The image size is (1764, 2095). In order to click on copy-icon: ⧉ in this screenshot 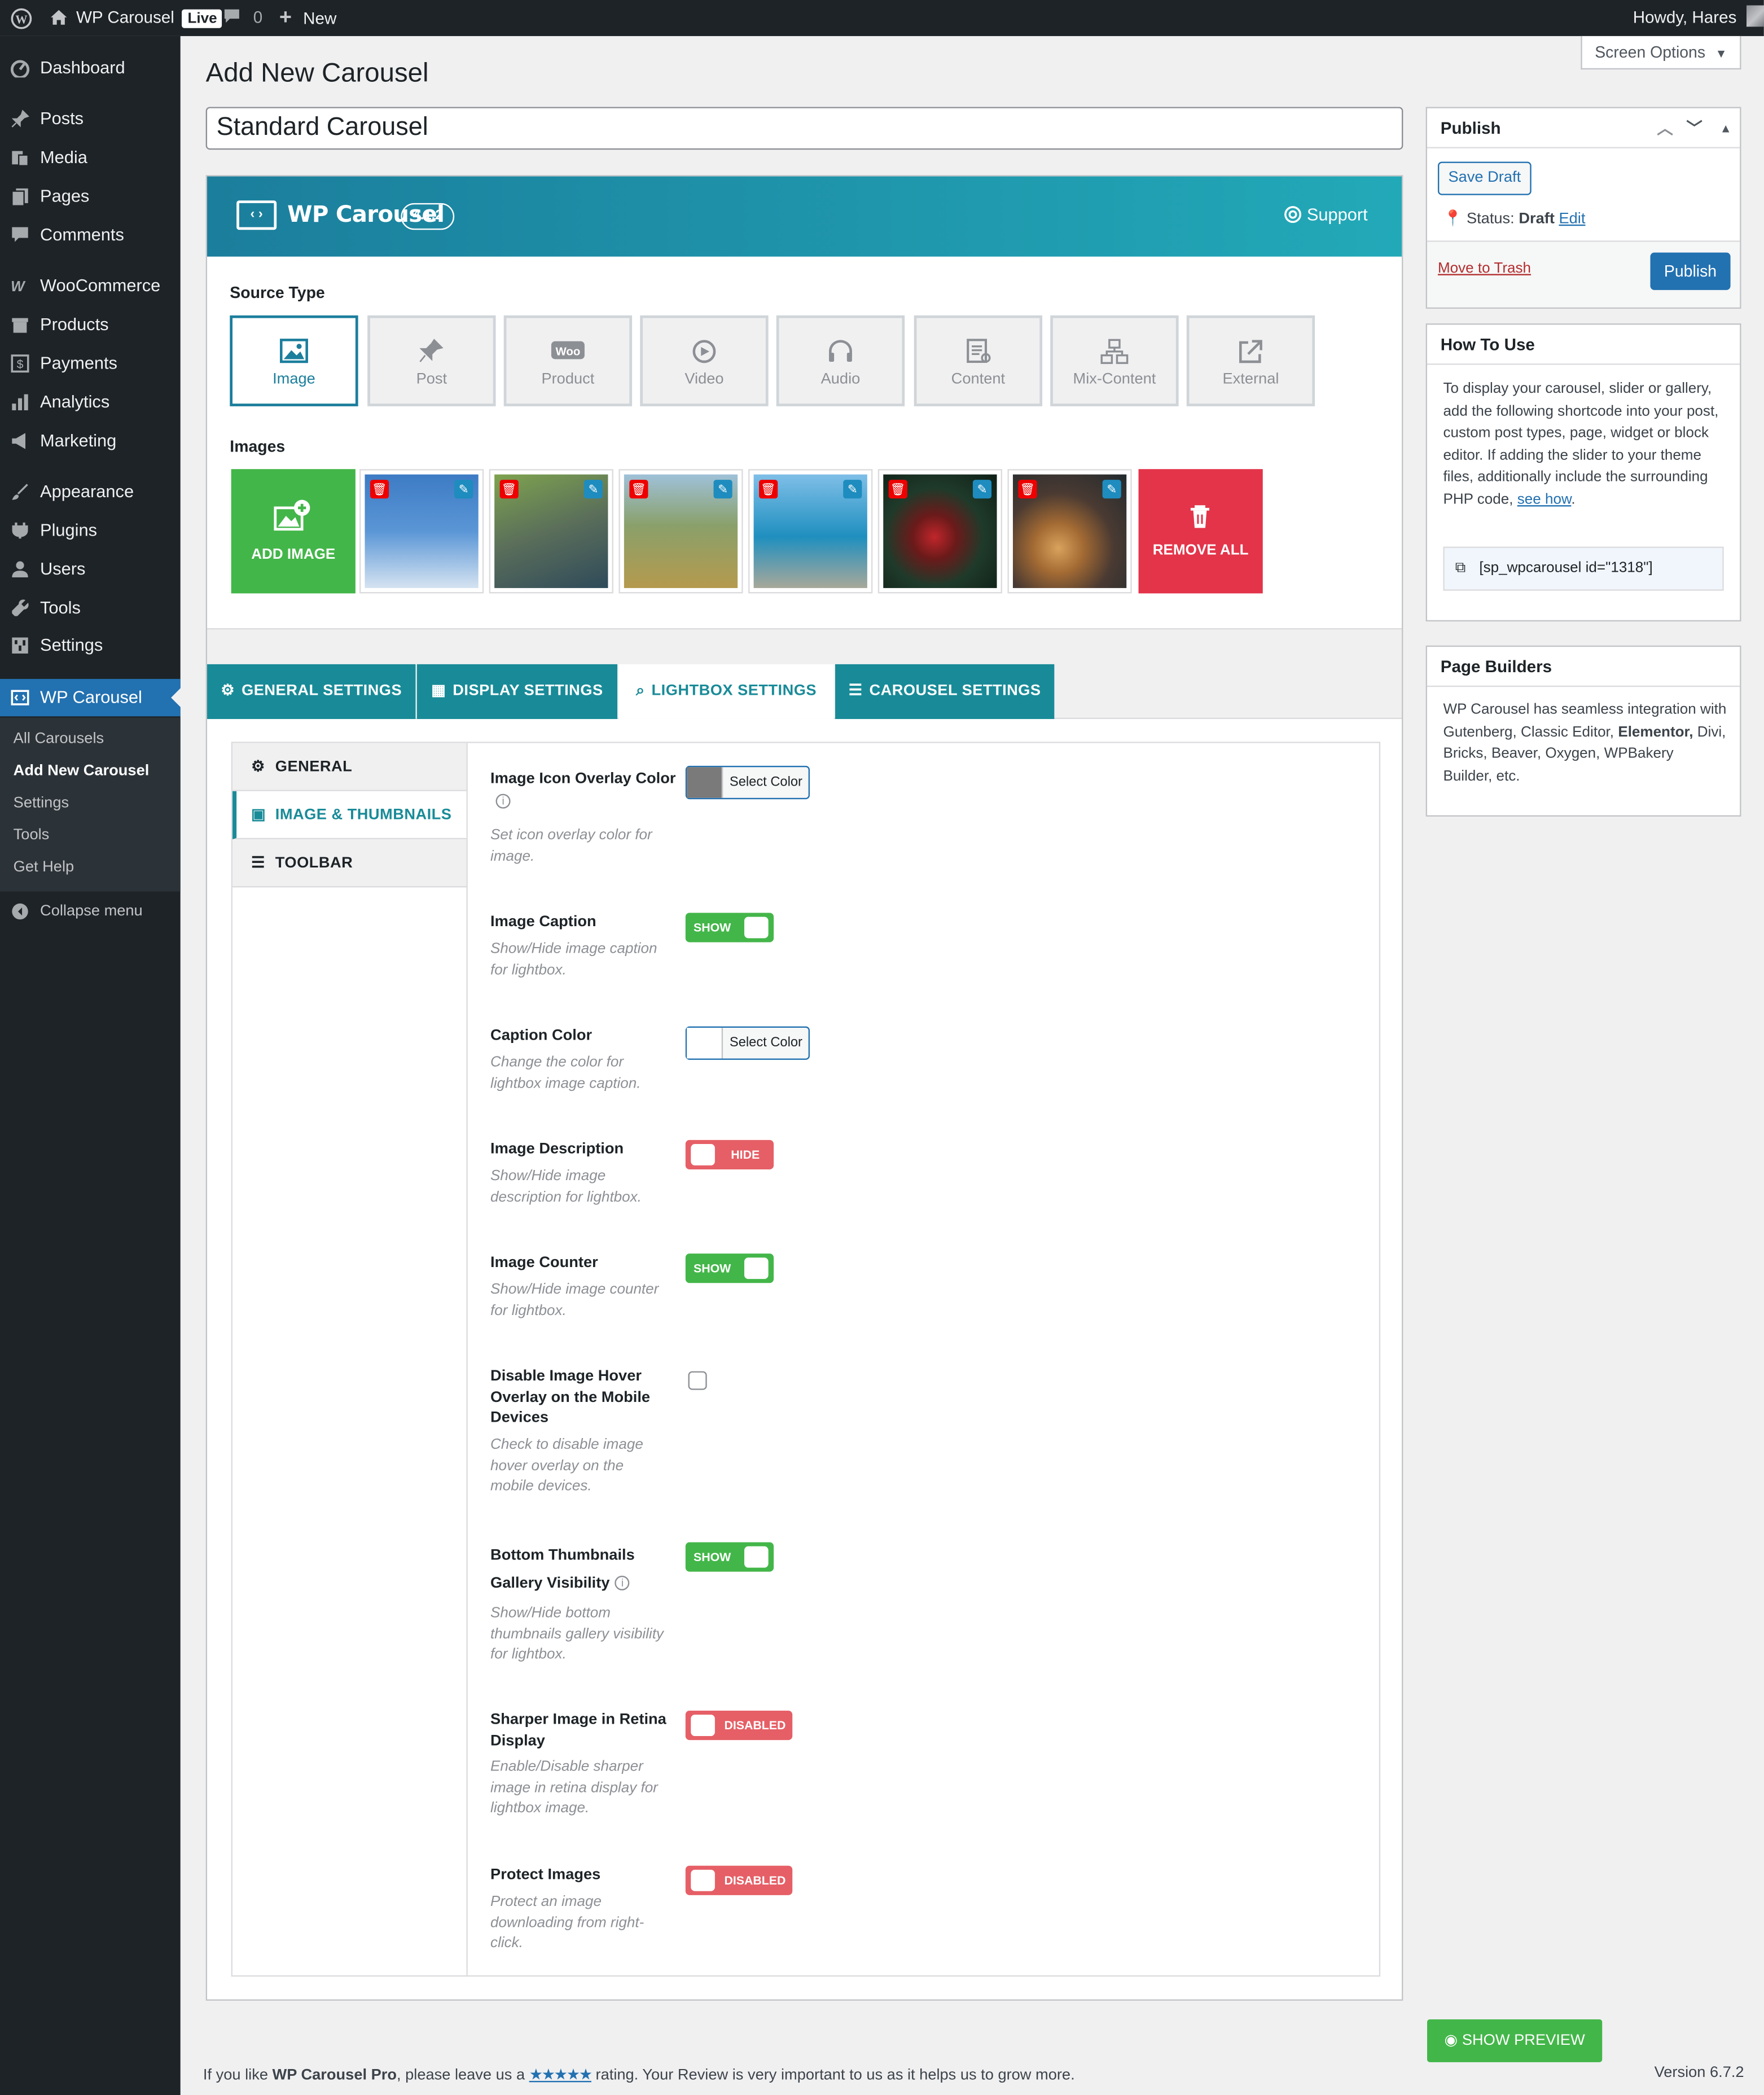, I will do `click(1460, 568)`.